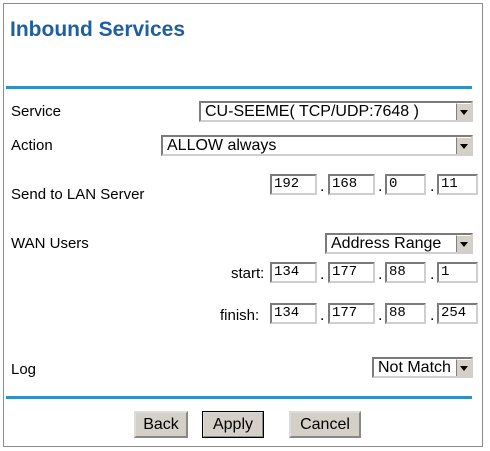 This screenshot has height=451, width=490. Describe the element at coordinates (161, 424) in the screenshot. I see `back-button: Back` at that location.